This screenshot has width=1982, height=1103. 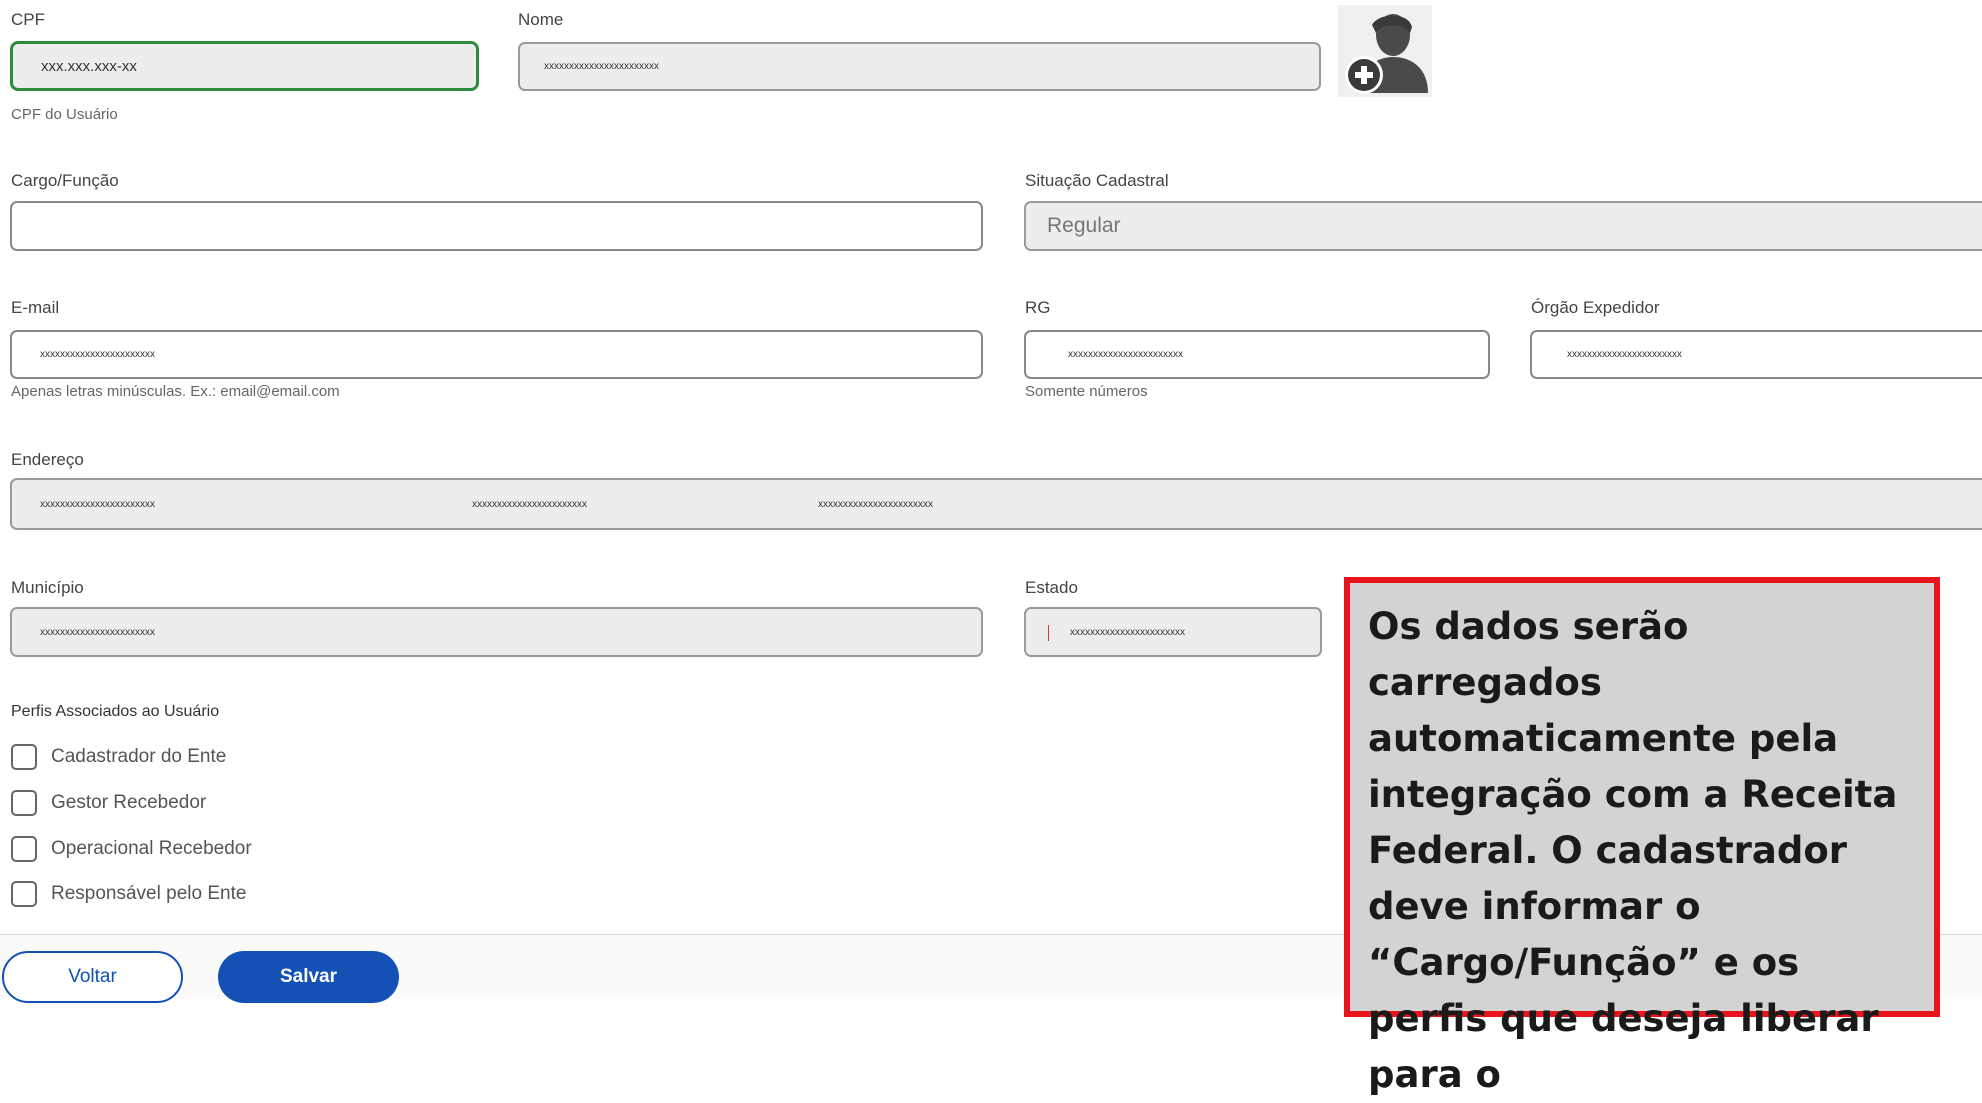 I want to click on estado-label: Estado, so click(x=1051, y=587).